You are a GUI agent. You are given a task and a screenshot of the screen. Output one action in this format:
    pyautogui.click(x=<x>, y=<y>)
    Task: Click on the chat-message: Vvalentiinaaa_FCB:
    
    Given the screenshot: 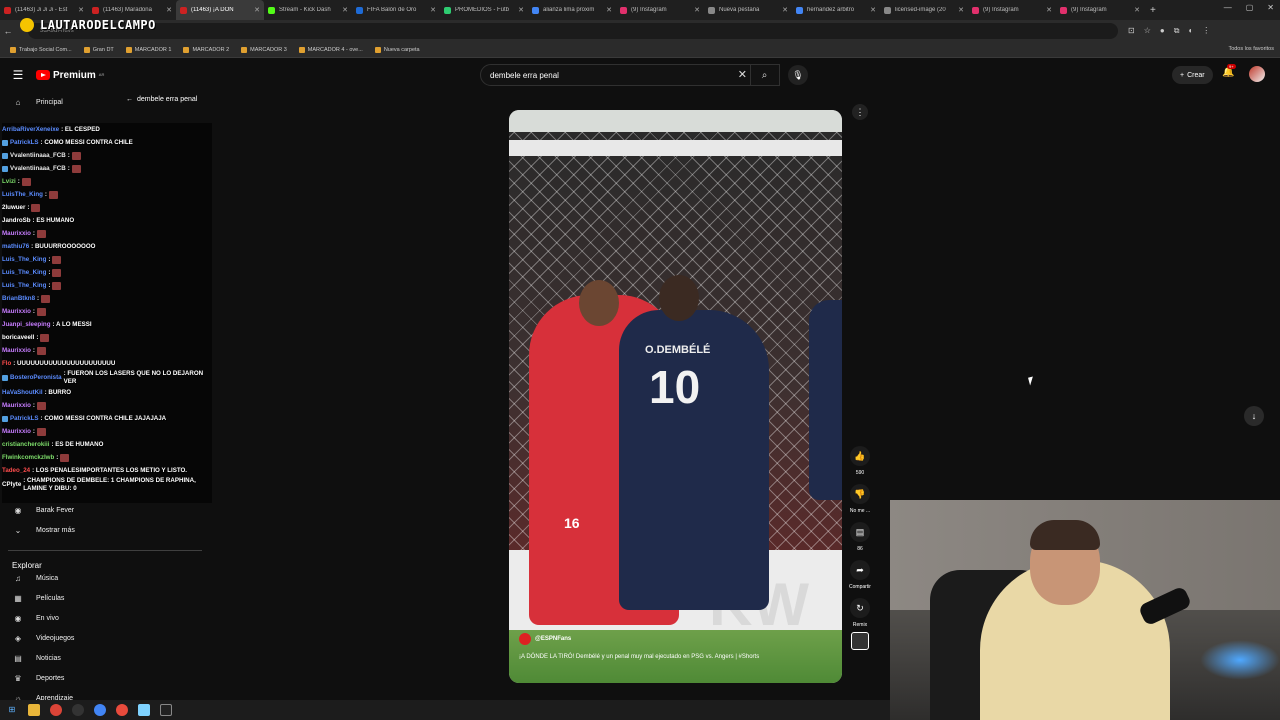 What is the action you would take?
    pyautogui.click(x=107, y=155)
    